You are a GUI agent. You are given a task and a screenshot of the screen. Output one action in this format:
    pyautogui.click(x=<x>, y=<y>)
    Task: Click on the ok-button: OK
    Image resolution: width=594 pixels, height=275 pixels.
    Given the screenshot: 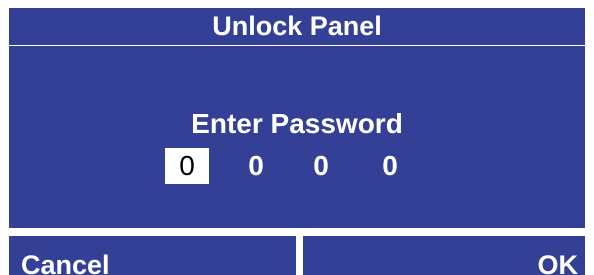 What is the action you would take?
    pyautogui.click(x=444, y=255)
    